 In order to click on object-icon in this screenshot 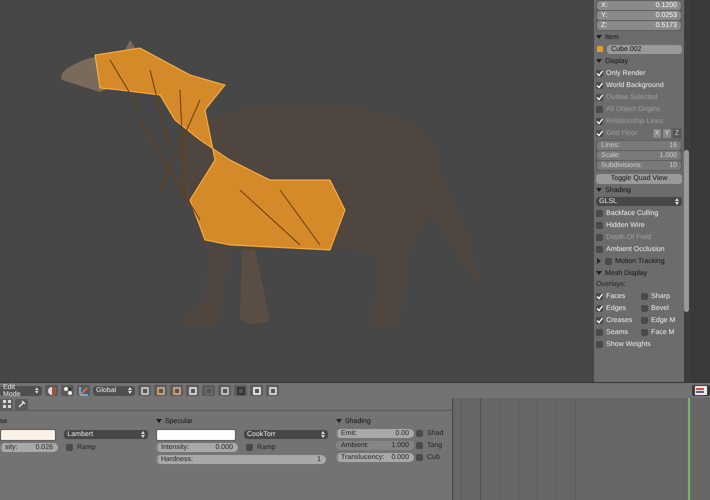, I will do `click(600, 49)`.